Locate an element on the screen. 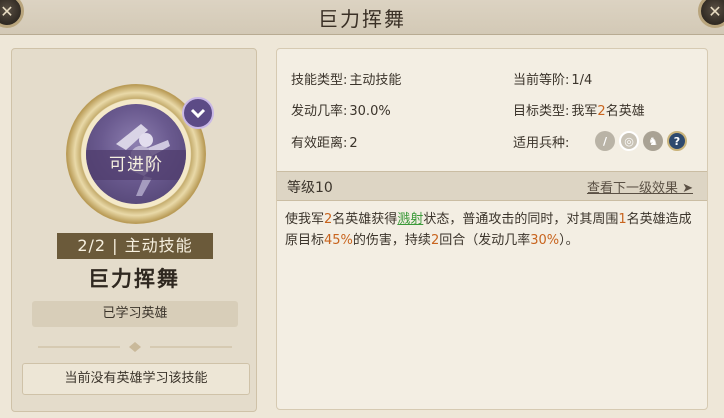 The width and height of the screenshot is (724, 418). trigger-rate: 发动几率: 30.0% is located at coordinates (341, 111).